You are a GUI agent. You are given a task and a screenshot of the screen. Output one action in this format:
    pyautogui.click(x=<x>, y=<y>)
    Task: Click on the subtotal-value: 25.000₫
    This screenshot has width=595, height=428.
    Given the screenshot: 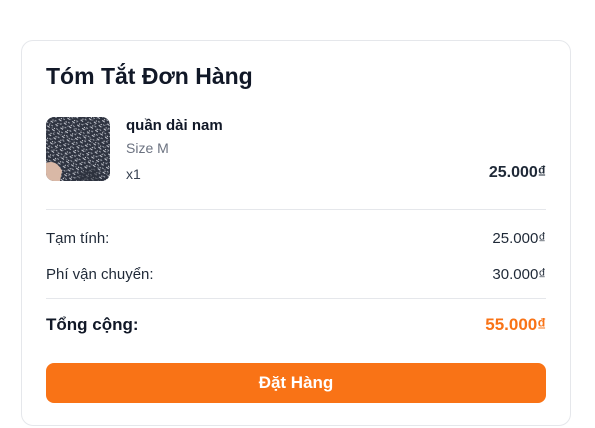 What is the action you would take?
    pyautogui.click(x=519, y=238)
    